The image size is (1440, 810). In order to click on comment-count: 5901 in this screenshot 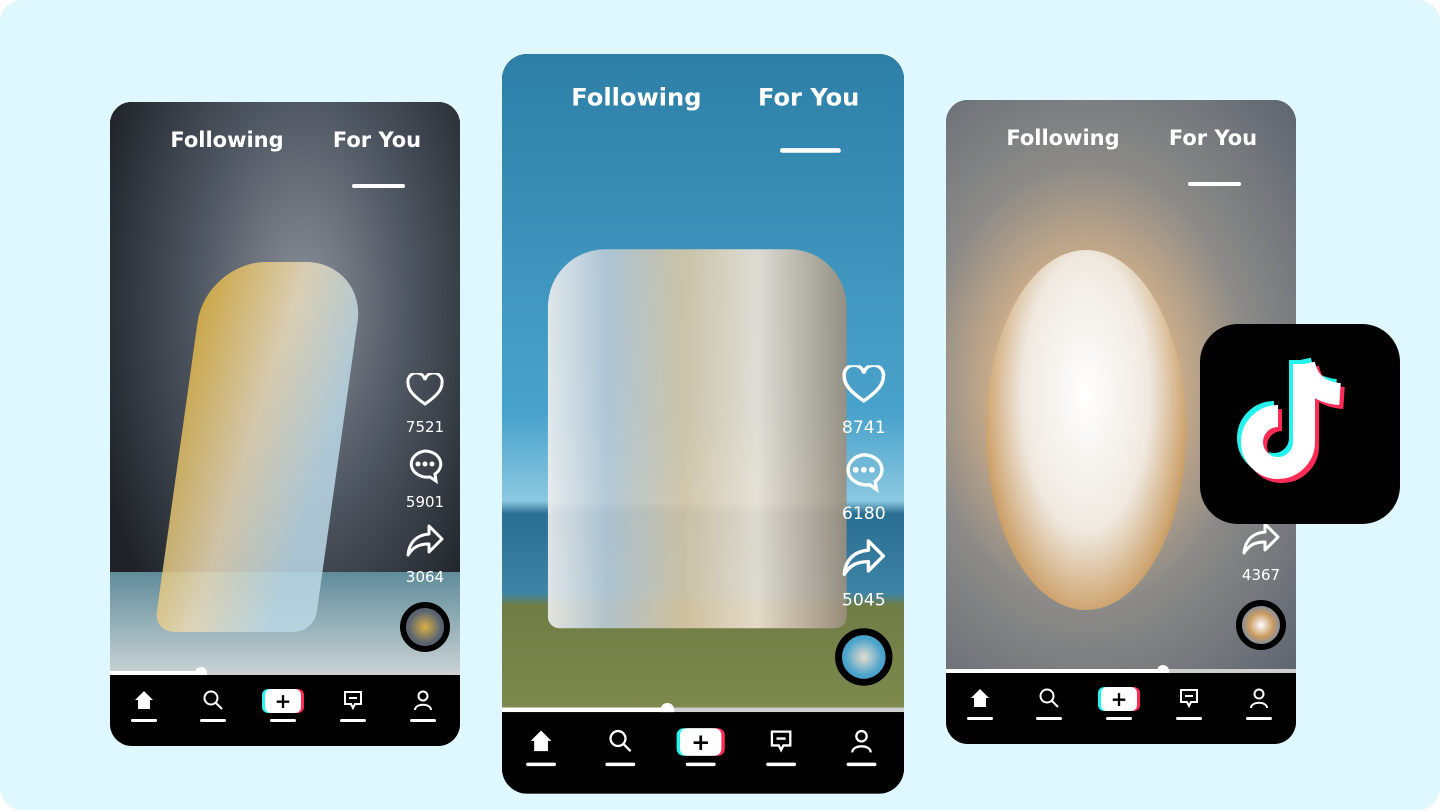, I will do `click(425, 502)`.